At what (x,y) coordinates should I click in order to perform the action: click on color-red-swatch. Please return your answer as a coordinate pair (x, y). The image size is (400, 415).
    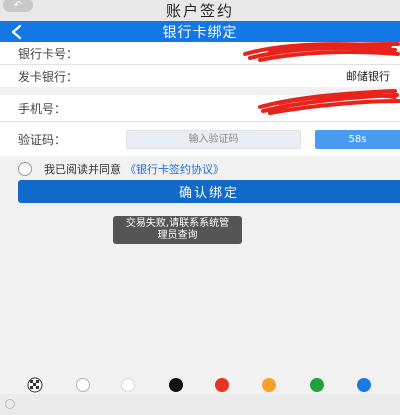
    Looking at the image, I should click on (222, 385).